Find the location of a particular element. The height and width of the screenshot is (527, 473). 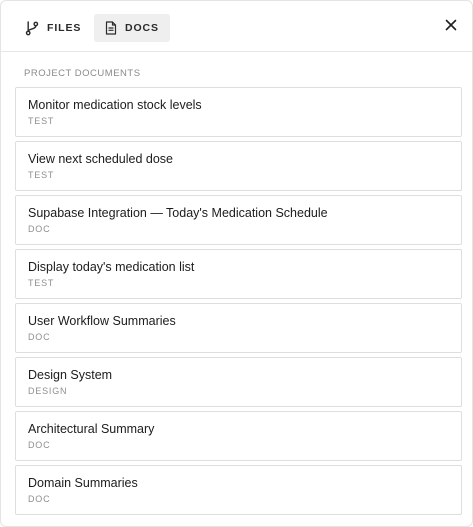

tab-docs-label: DOCS is located at coordinates (142, 28).